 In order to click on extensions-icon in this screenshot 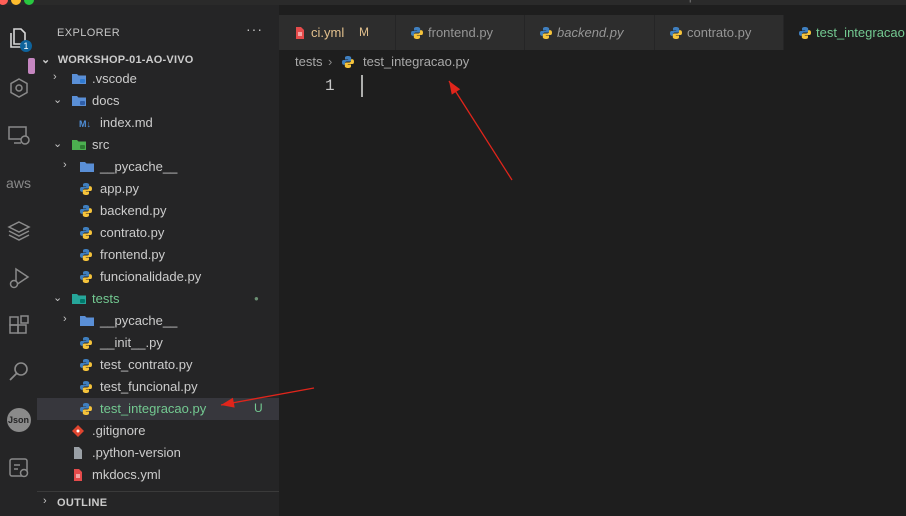, I will do `click(18, 324)`.